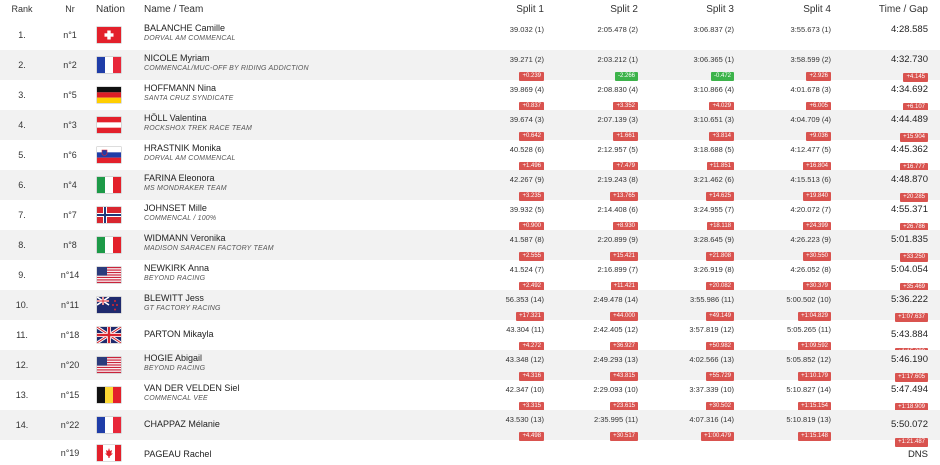 The height and width of the screenshot is (465, 940). What do you see at coordinates (909, 299) in the screenshot?
I see `final-time: 5:36.222` at bounding box center [909, 299].